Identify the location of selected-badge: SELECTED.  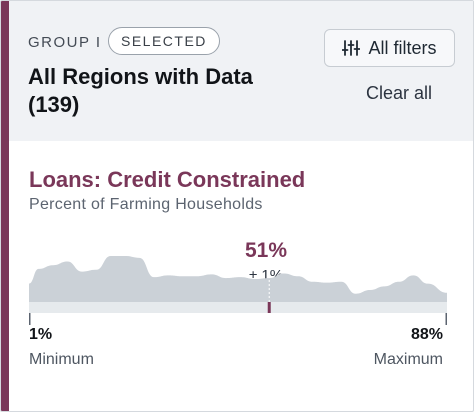
(164, 41).